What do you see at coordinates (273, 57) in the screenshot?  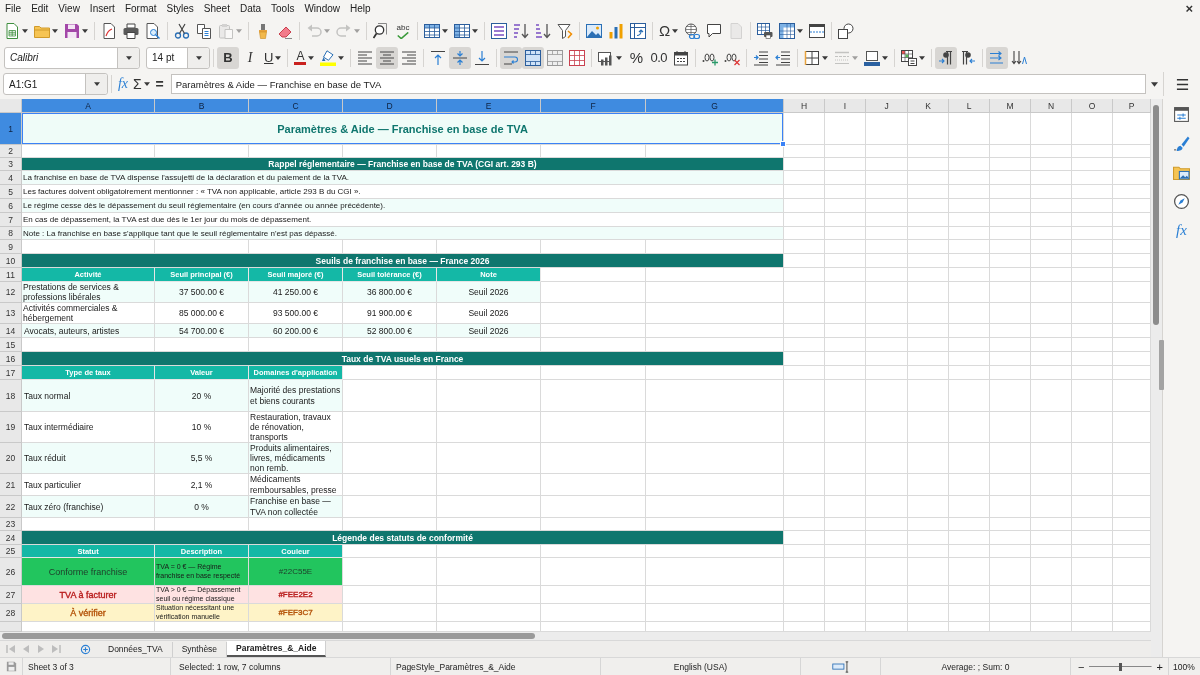 I see `underline-button: U` at bounding box center [273, 57].